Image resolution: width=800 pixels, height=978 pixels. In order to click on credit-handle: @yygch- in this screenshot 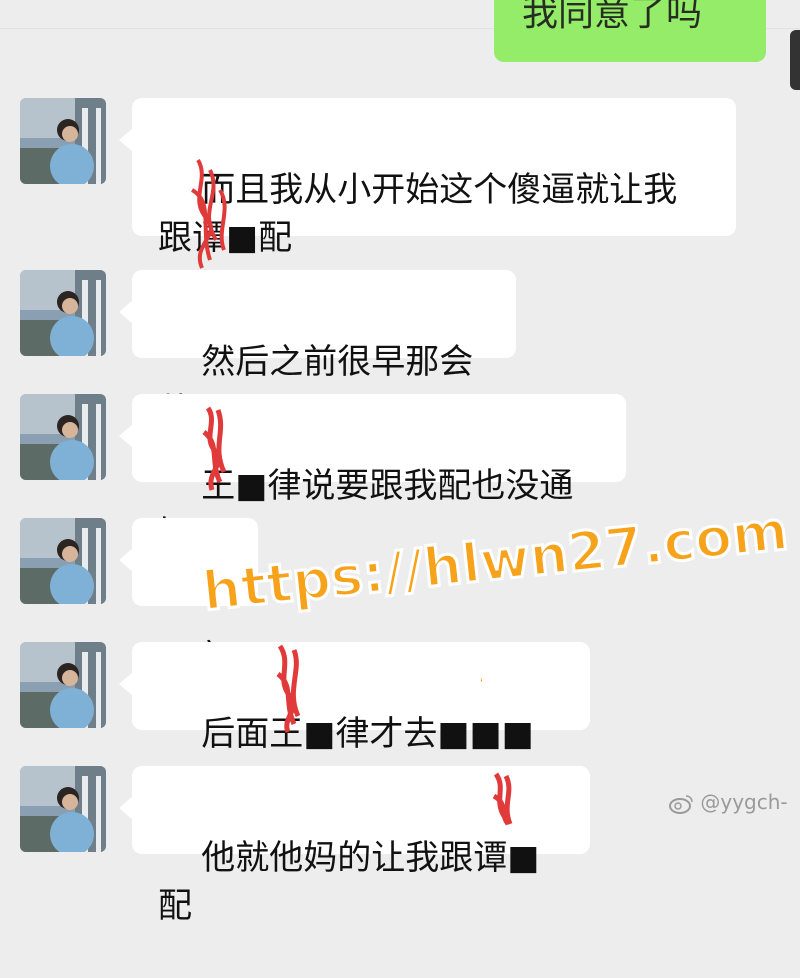, I will do `click(744, 802)`.